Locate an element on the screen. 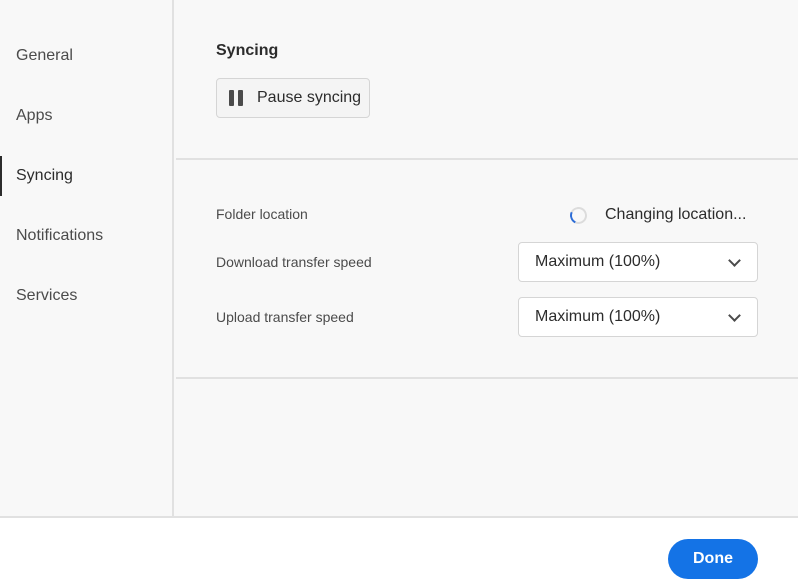 This screenshot has width=798, height=588. footer: Done is located at coordinates (399, 552).